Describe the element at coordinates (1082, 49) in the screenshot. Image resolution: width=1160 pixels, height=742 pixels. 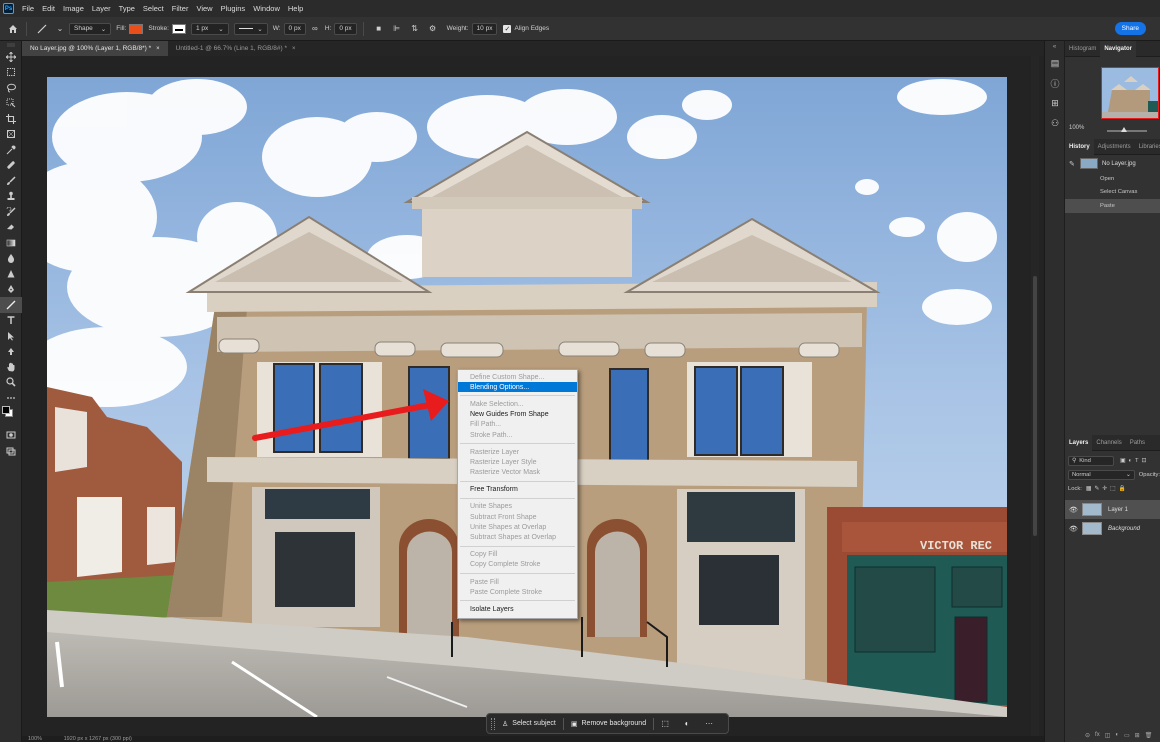
I see `tab-histogram: Histogram` at that location.